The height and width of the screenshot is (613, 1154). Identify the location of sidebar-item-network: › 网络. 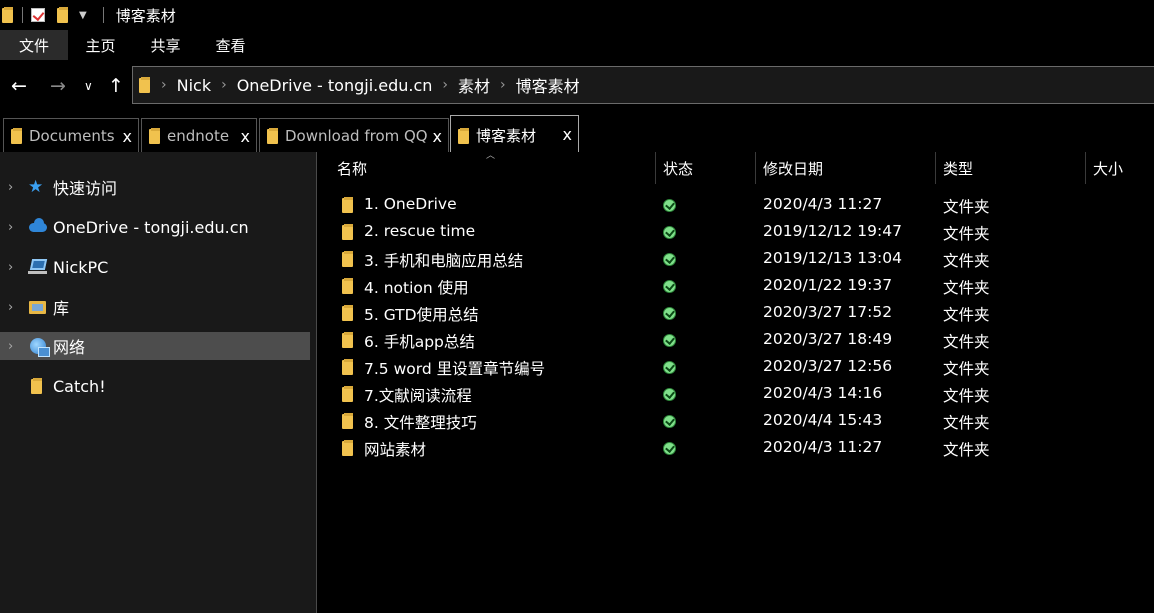
(155, 346).